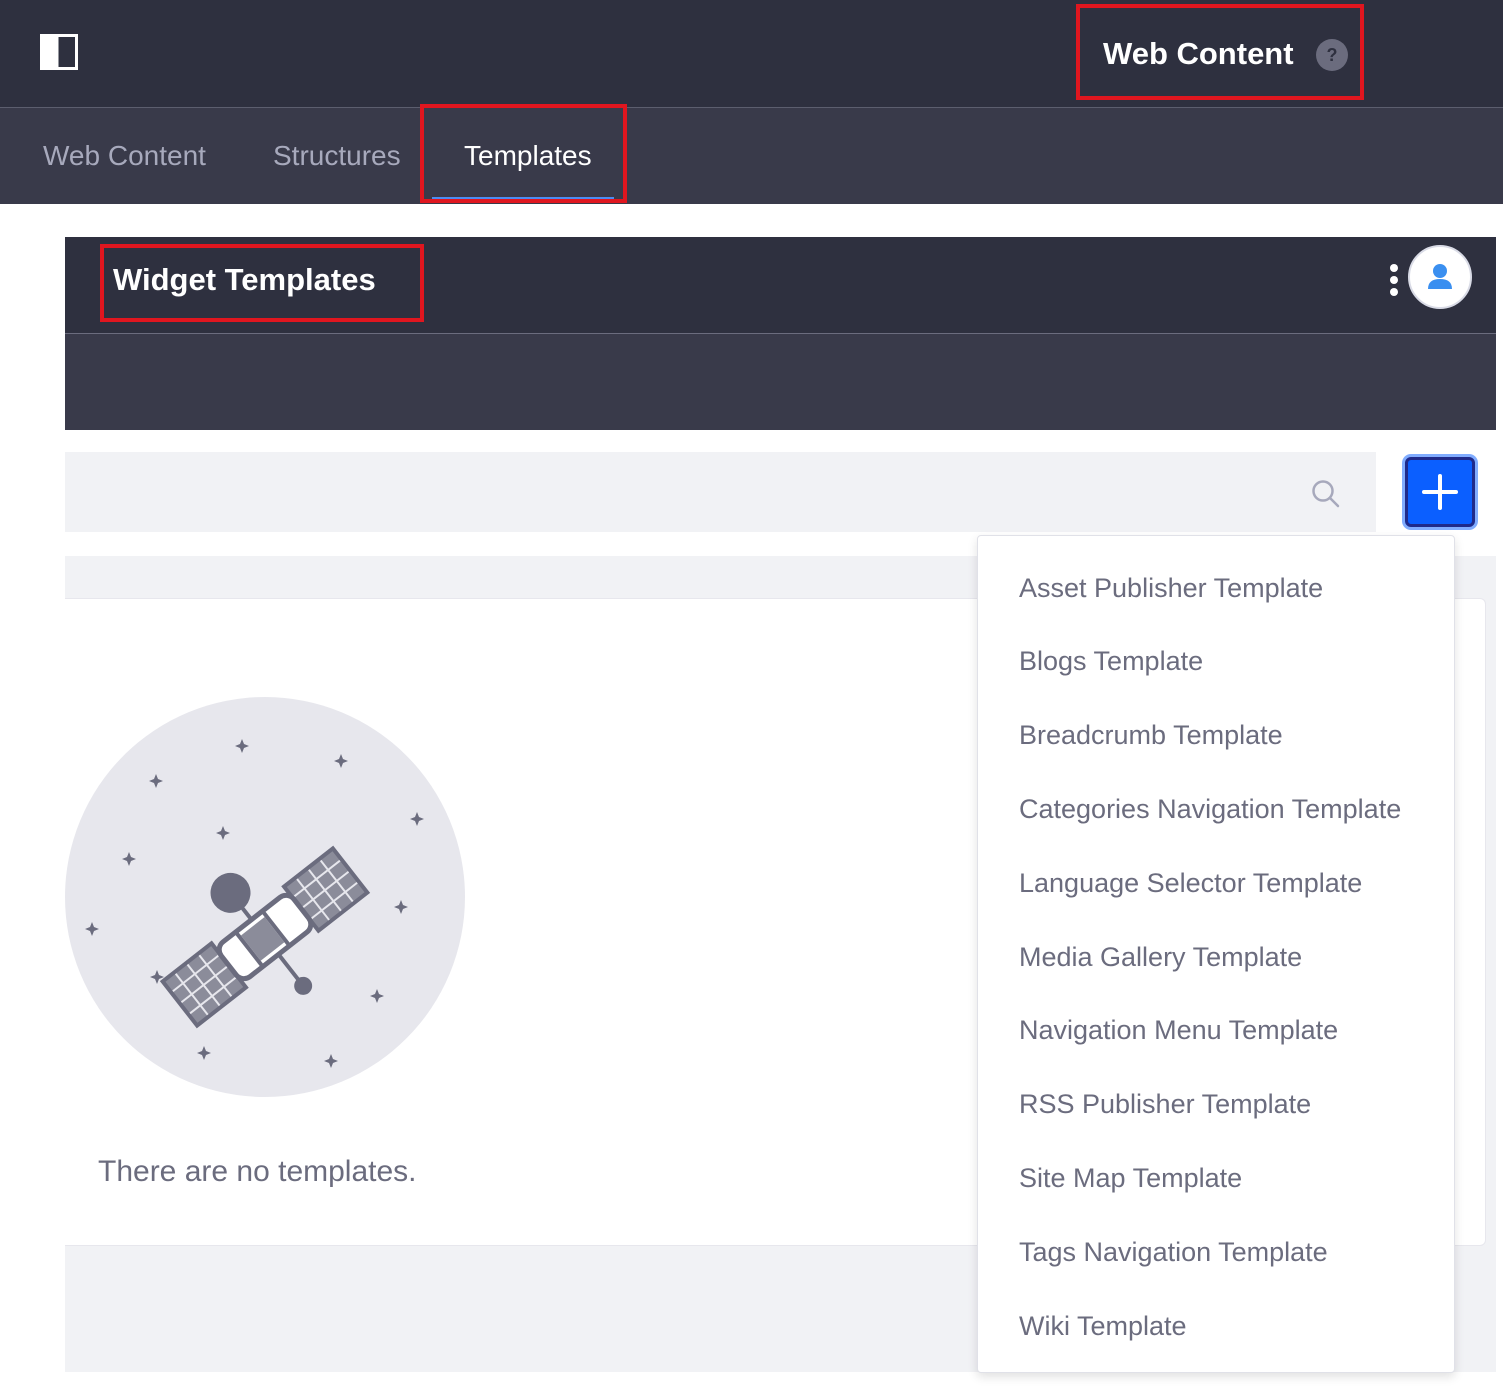 Image resolution: width=1503 pixels, height=1394 pixels. Describe the element at coordinates (1111, 661) in the screenshot. I see `menu-item-blogs-template: Blogs Template` at that location.